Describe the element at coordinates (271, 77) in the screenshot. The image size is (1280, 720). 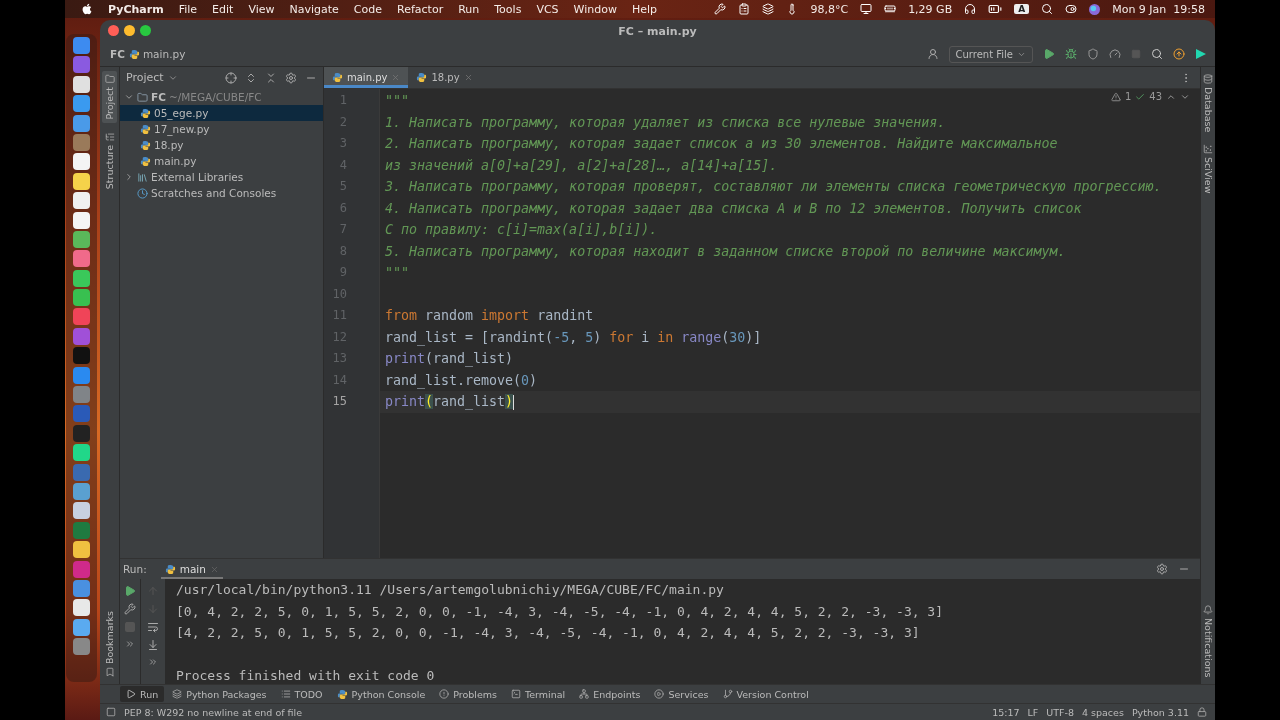
I see `collapse-all-icon` at that location.